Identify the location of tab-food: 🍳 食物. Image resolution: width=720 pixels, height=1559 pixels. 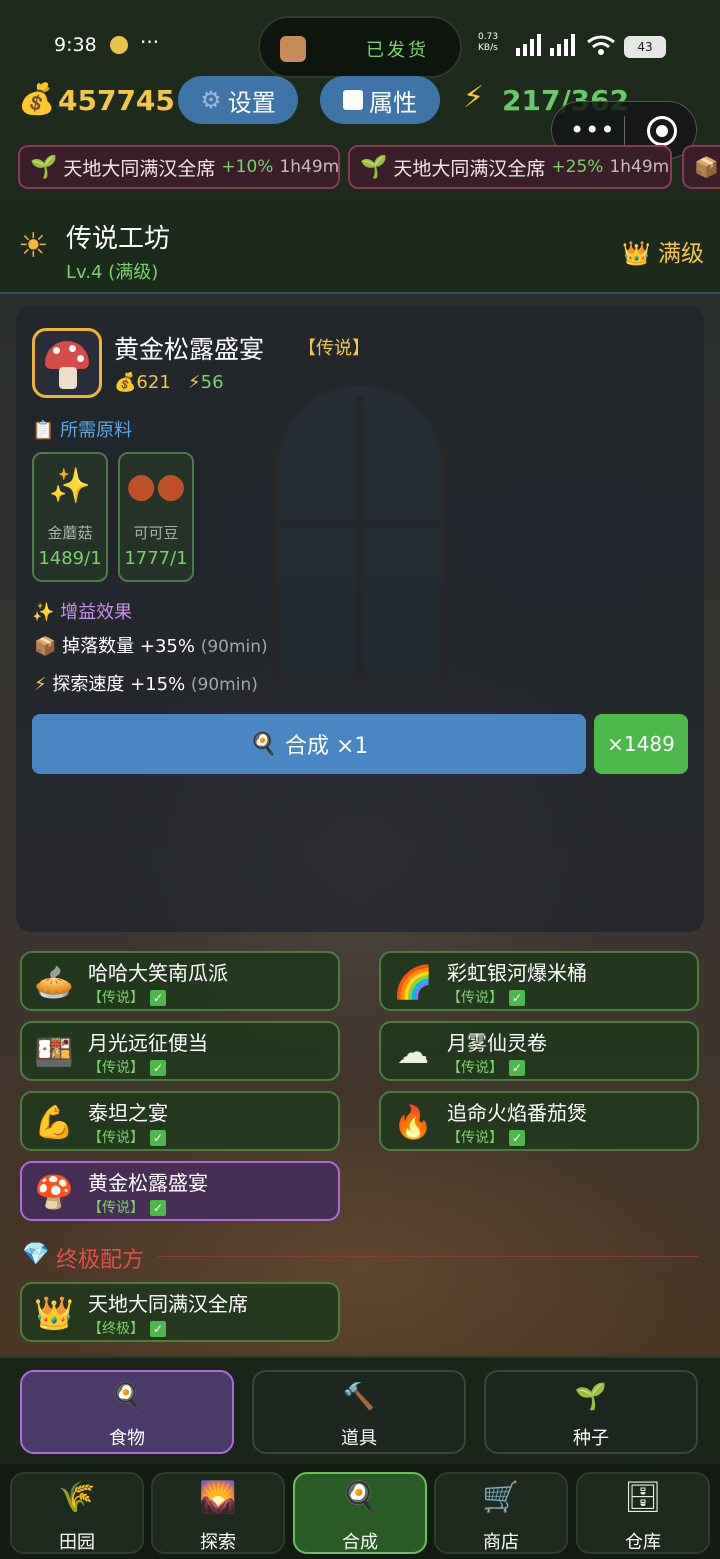
(127, 1412).